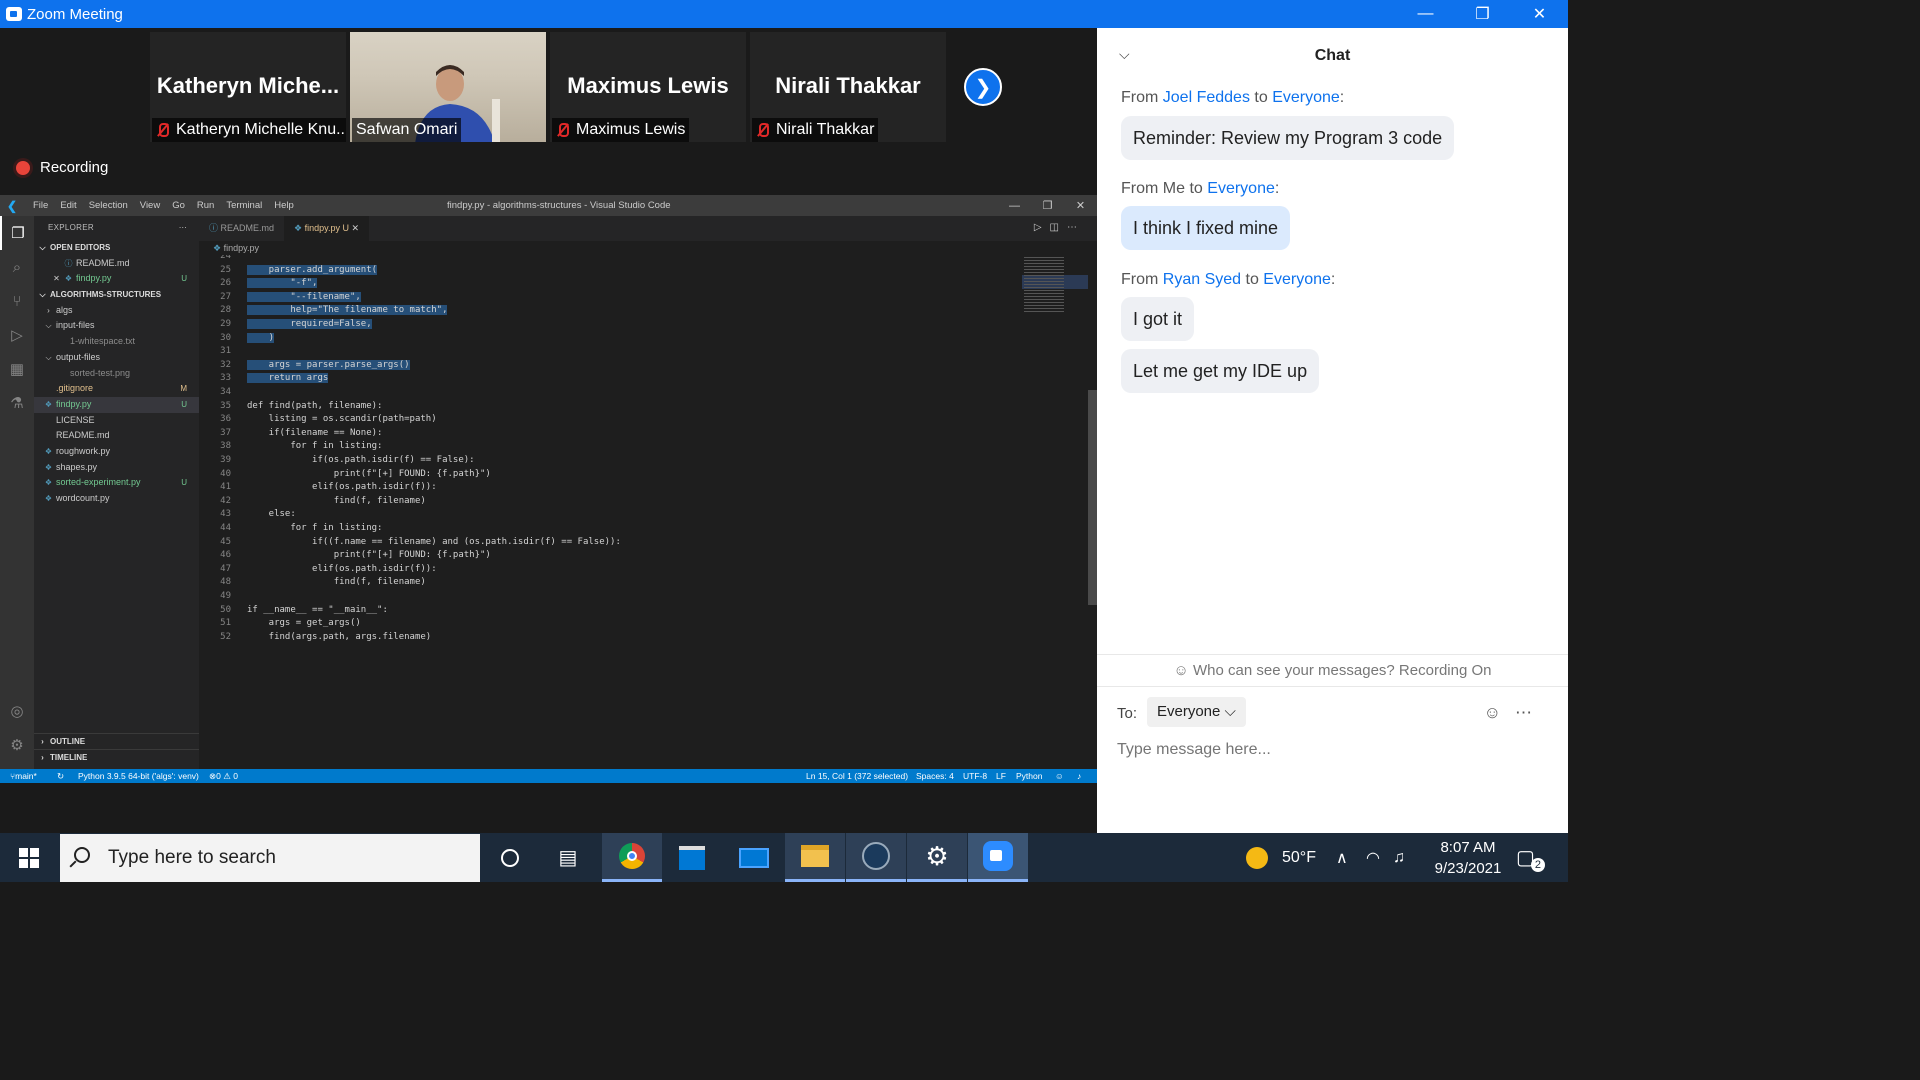 The width and height of the screenshot is (1920, 1080). Describe the element at coordinates (116, 404) in the screenshot. I see `file-item: ❖ findpy.py U` at that location.